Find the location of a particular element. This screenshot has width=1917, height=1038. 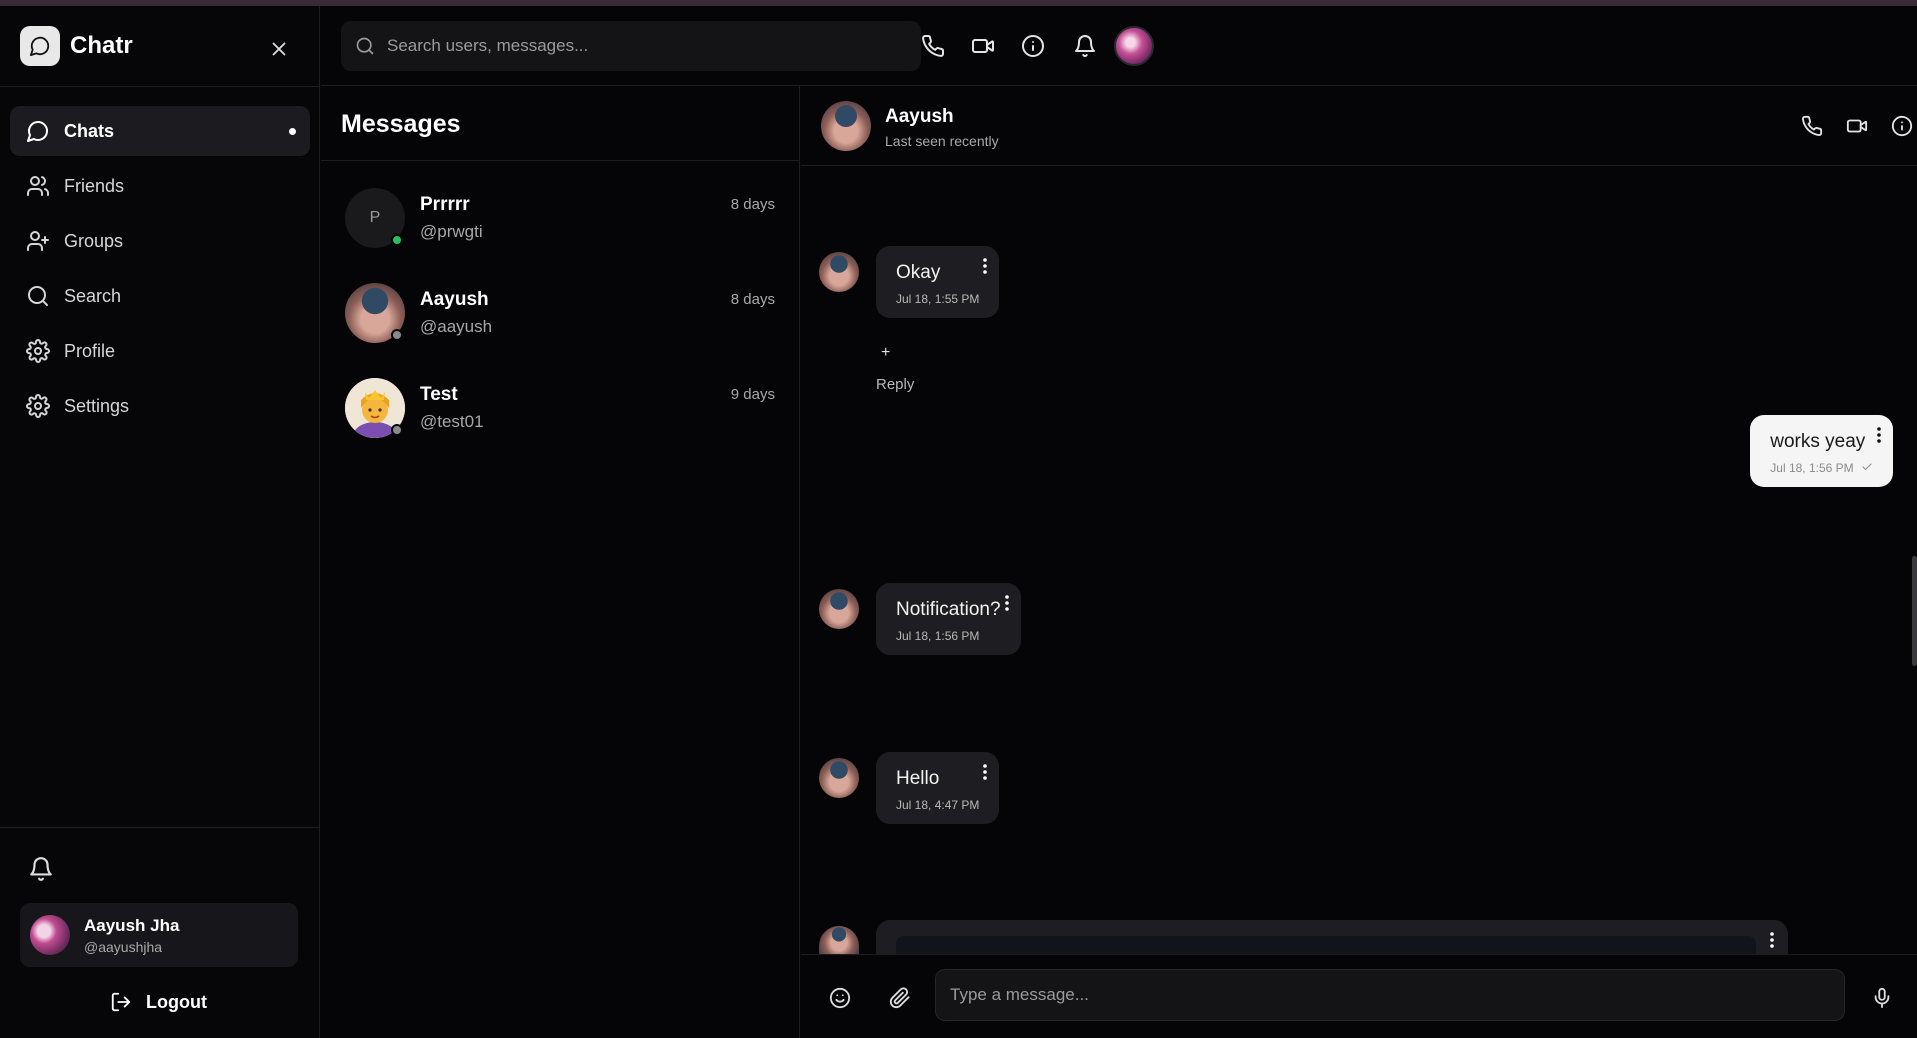

sidebar-item-label: Groups is located at coordinates (94, 240).